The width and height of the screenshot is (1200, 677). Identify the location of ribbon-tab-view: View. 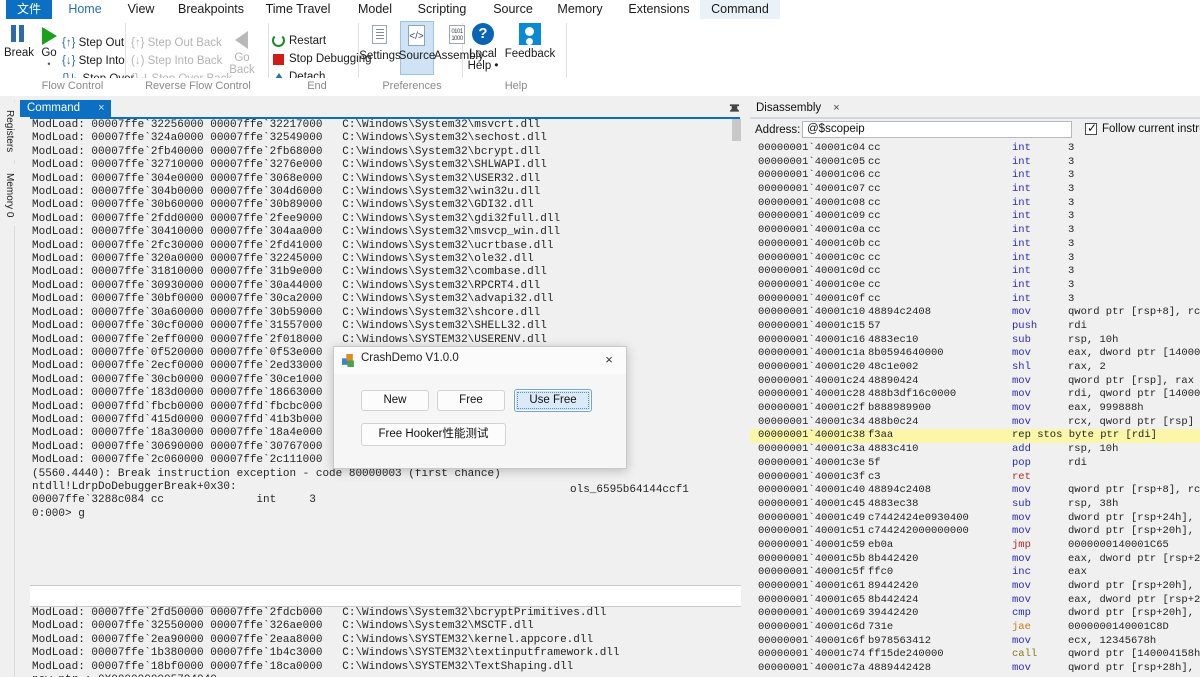
(141, 9).